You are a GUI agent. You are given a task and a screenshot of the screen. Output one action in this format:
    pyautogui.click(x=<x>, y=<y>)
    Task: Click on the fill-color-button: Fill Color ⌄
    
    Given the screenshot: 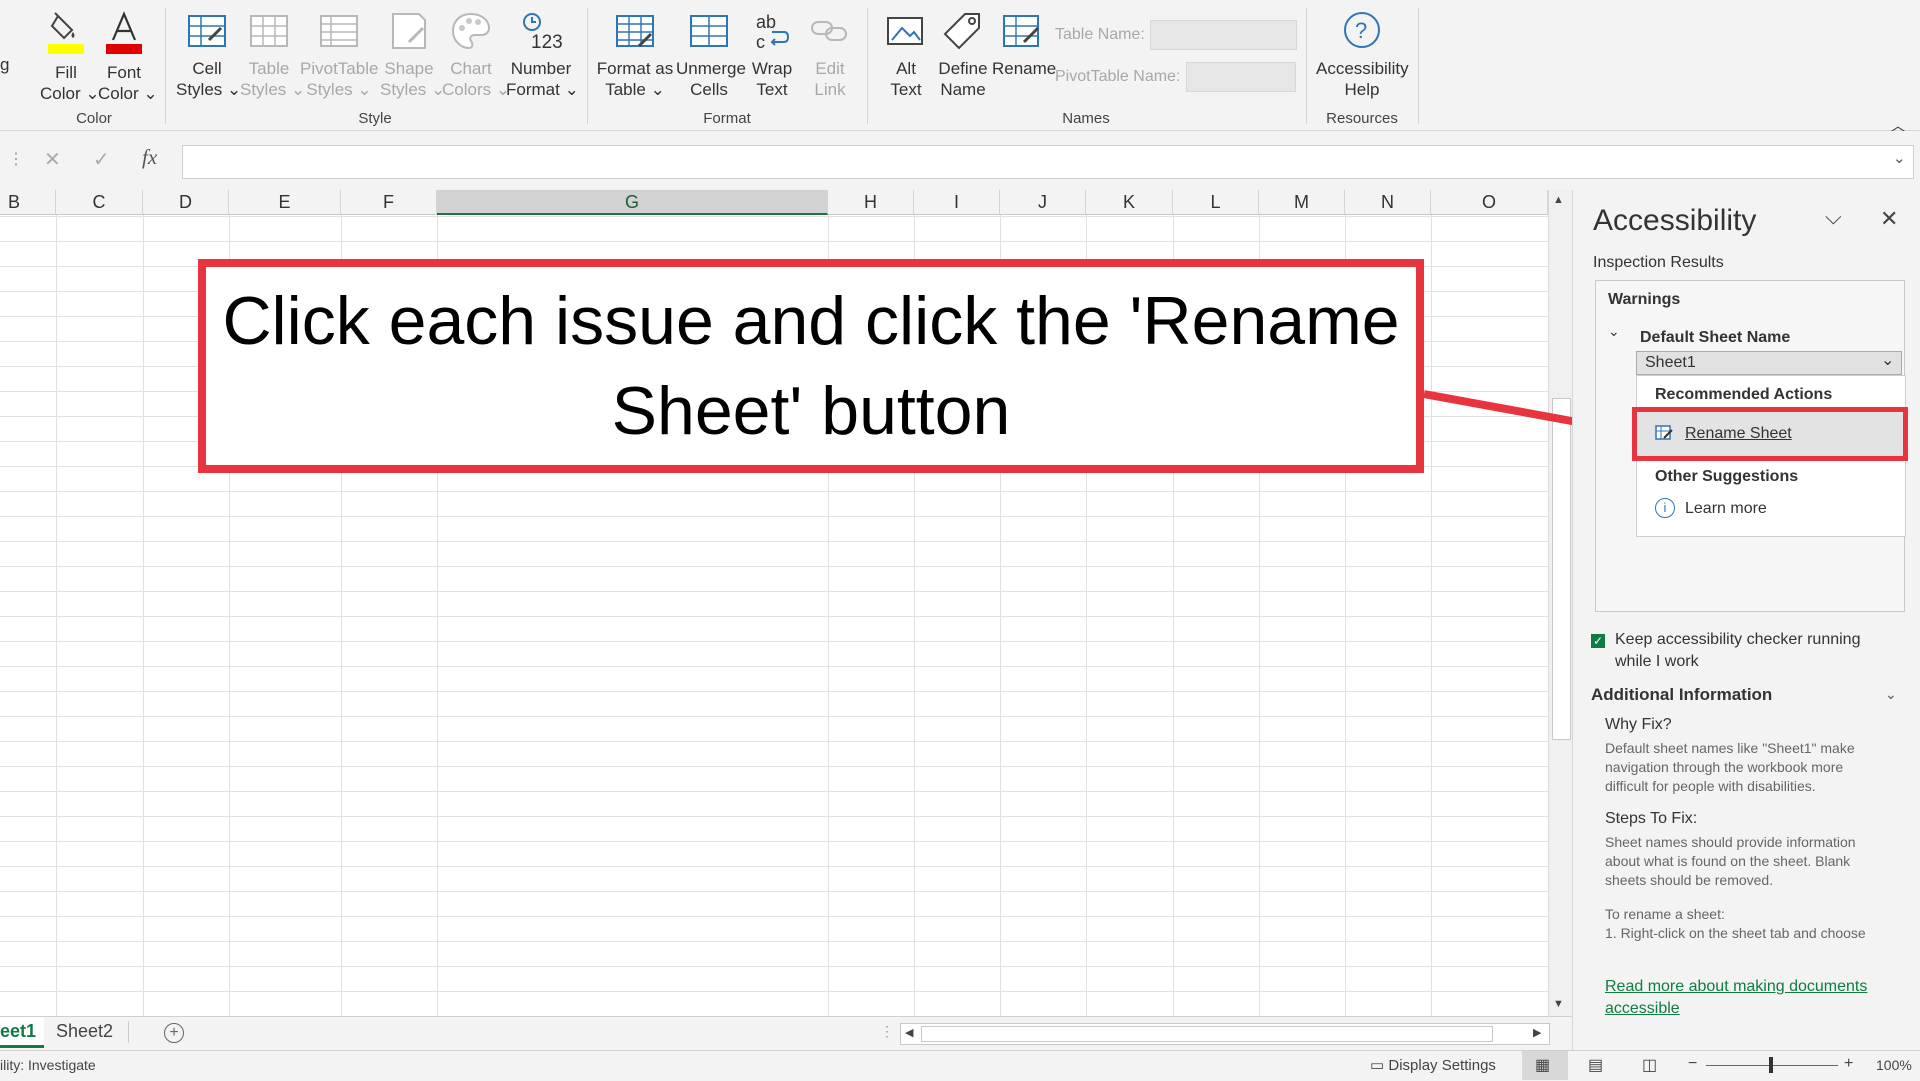 What is the action you would take?
    pyautogui.click(x=70, y=55)
    